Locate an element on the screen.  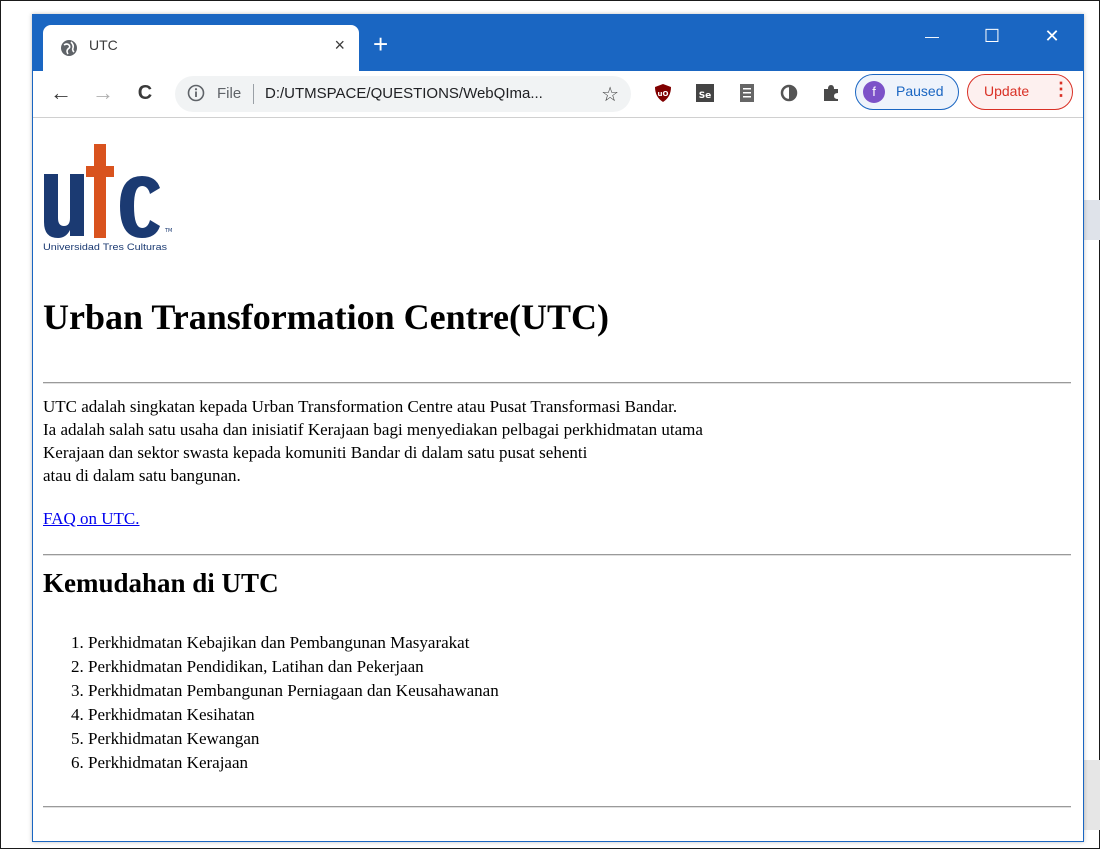
ublock-icon: uO is located at coordinates (663, 93).